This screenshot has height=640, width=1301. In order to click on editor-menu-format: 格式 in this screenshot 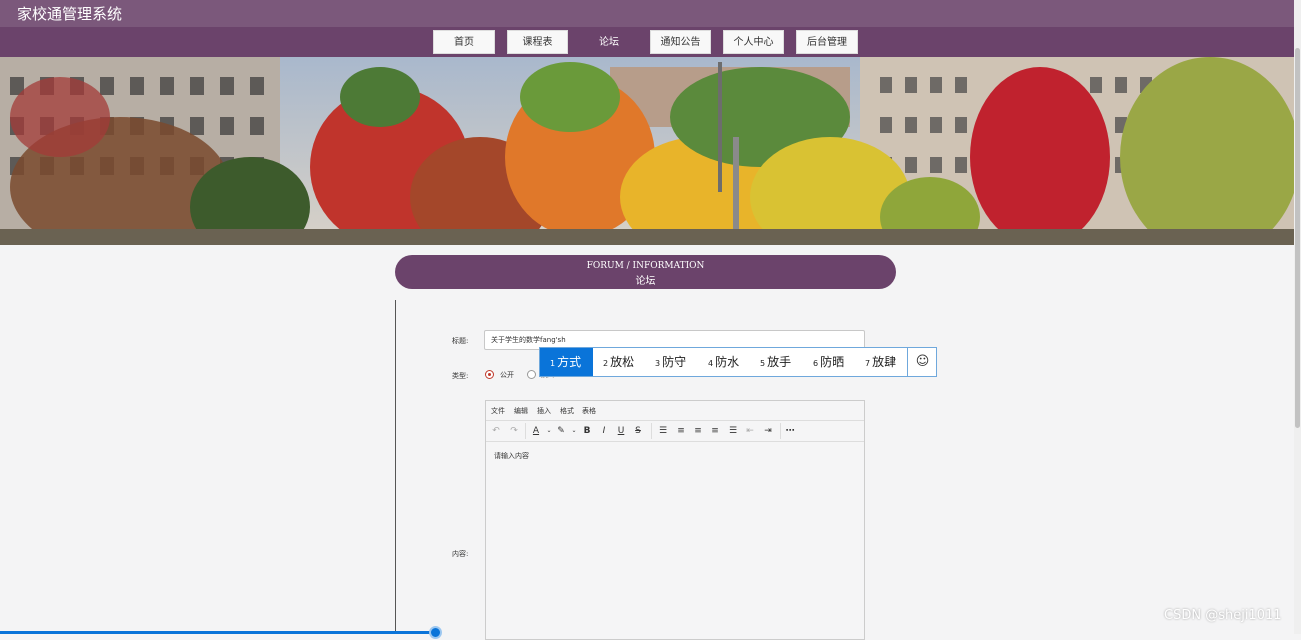, I will do `click(567, 411)`.